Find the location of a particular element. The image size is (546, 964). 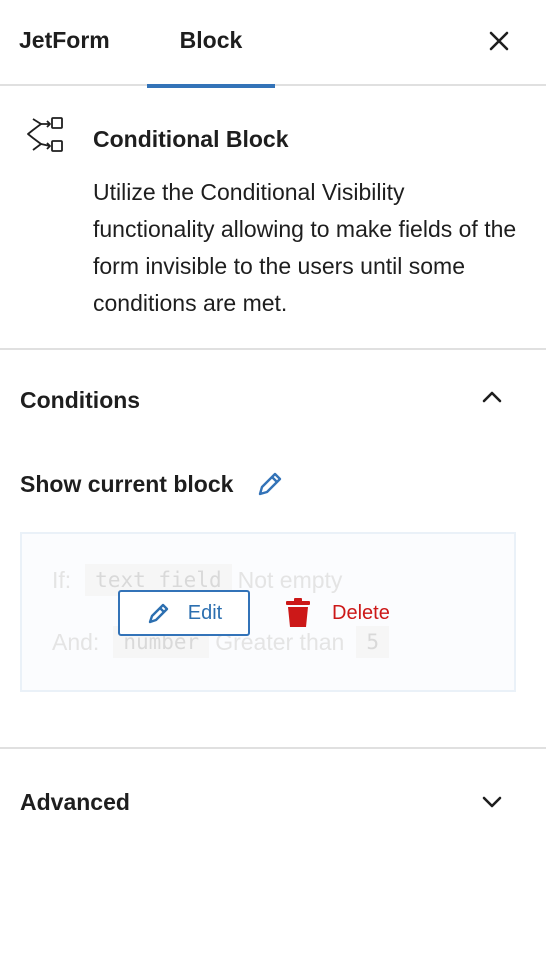

show-current-block-label: Show current block is located at coordinates (127, 483).